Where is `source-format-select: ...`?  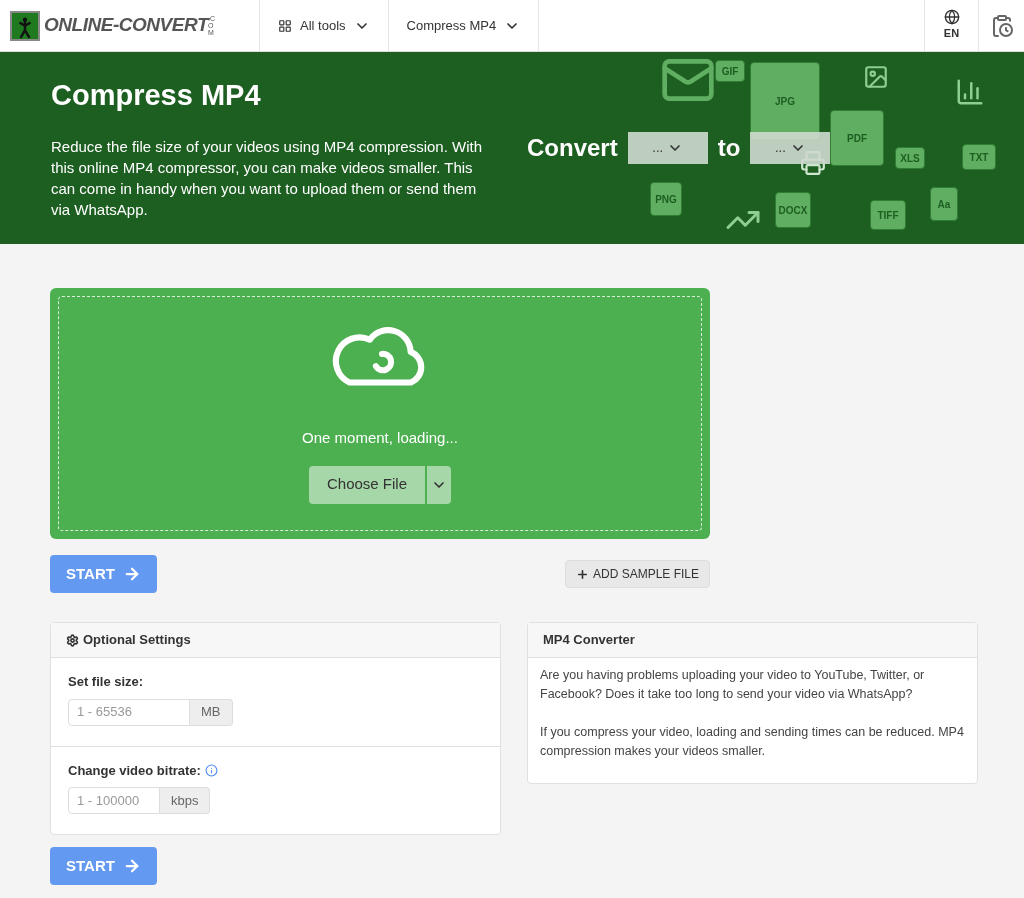 source-format-select: ... is located at coordinates (667, 148).